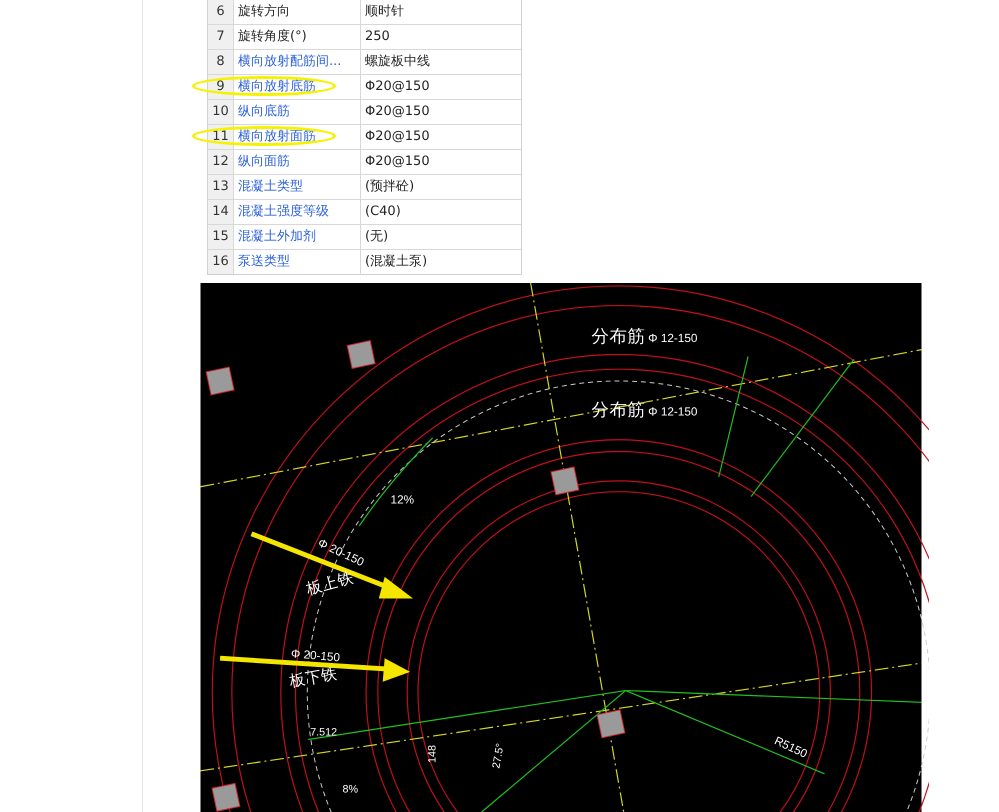  What do you see at coordinates (297, 187) in the screenshot?
I see `property-name: 混凝土类型` at bounding box center [297, 187].